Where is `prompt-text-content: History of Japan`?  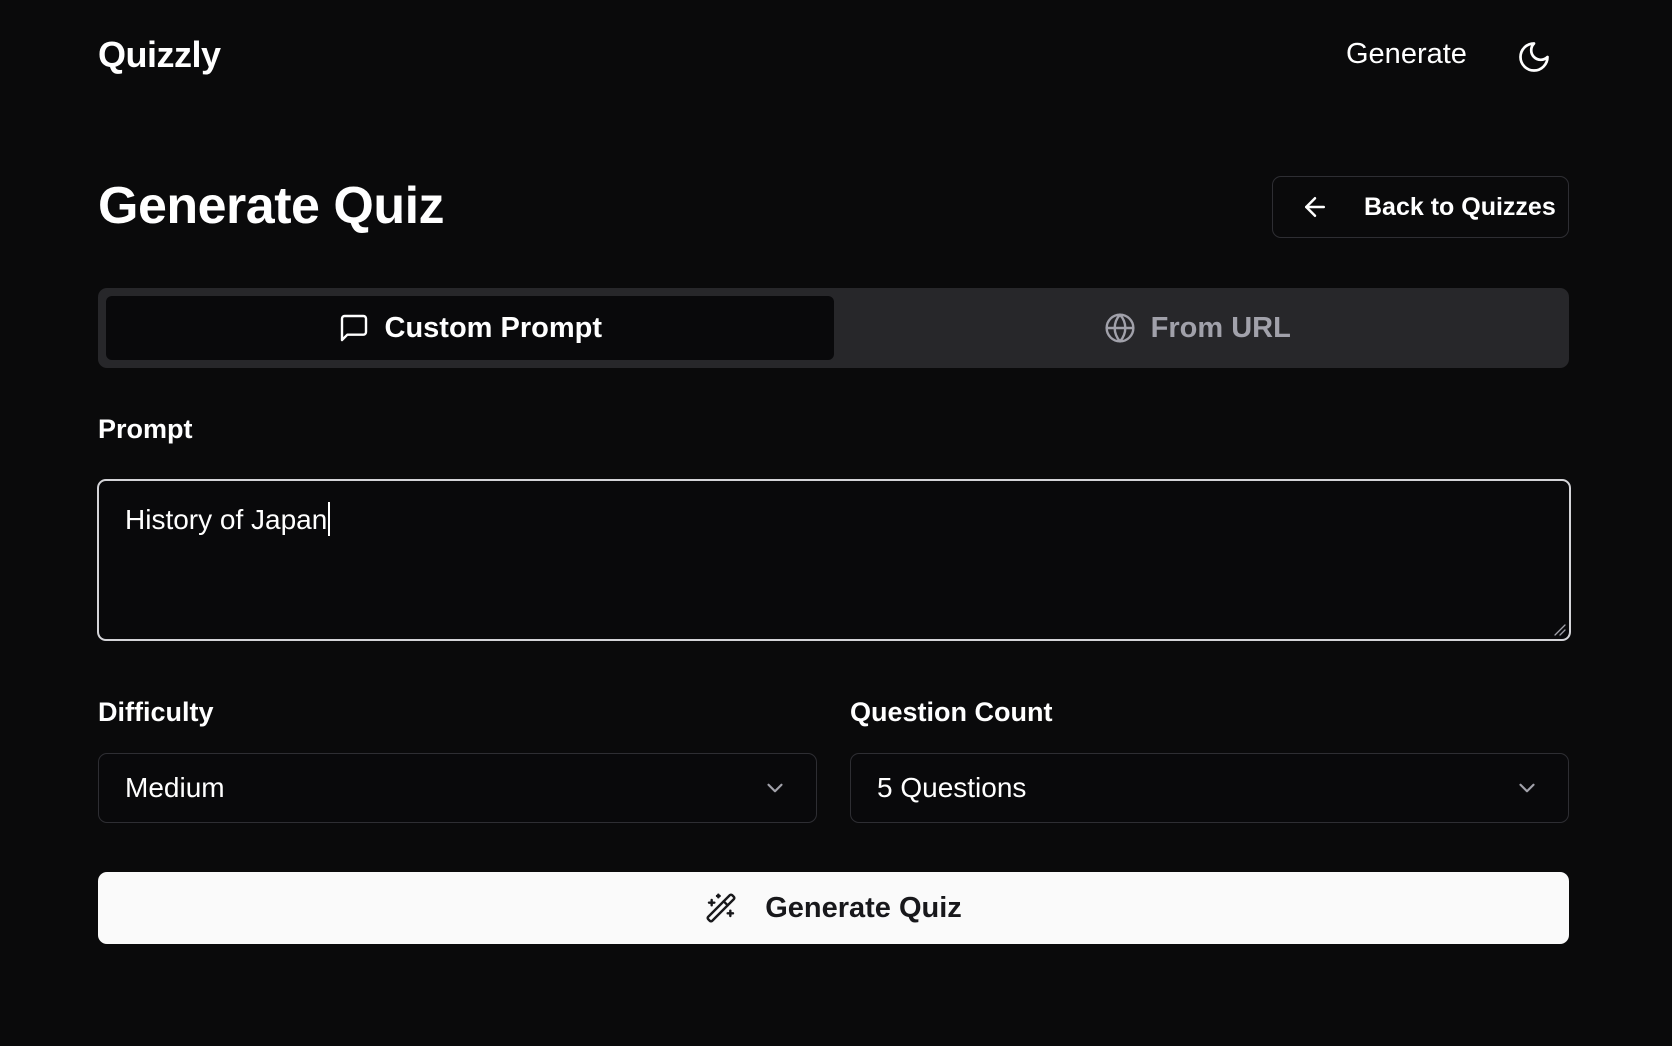
prompt-text-content: History of Japan is located at coordinates (228, 519).